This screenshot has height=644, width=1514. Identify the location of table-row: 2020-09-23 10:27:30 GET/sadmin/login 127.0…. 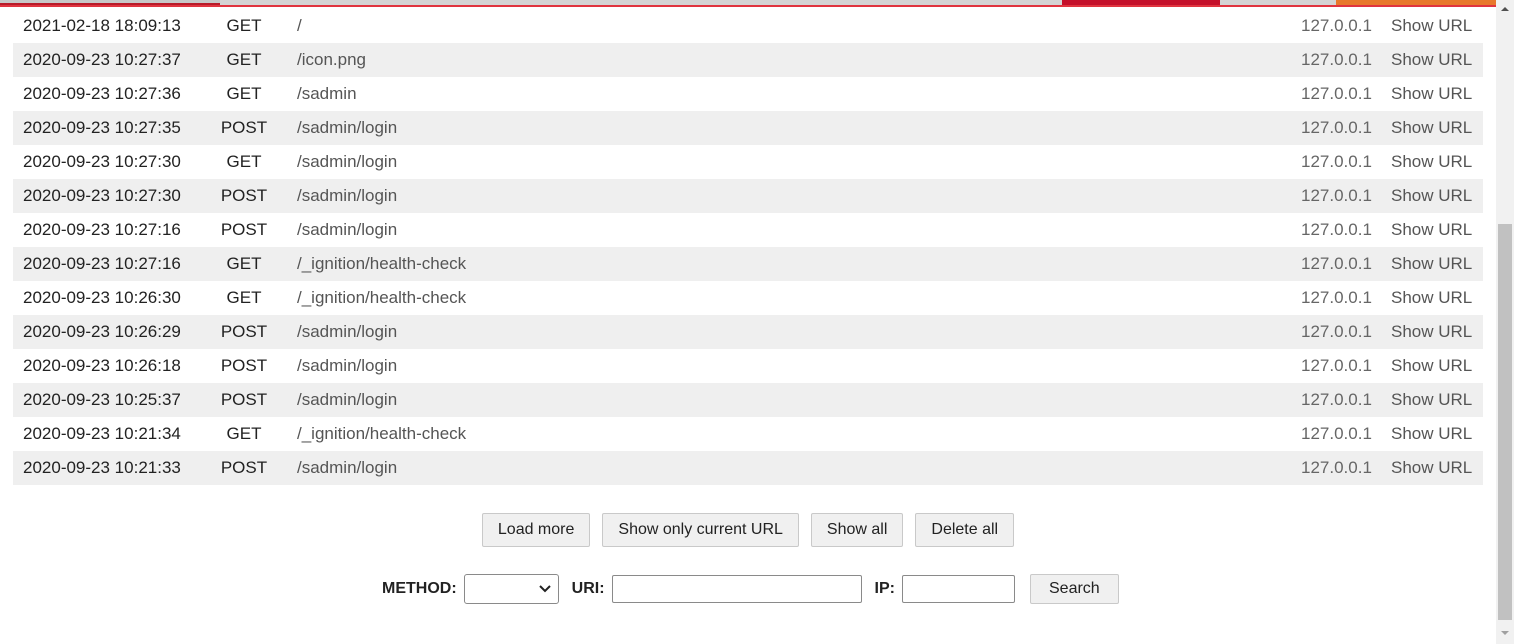
(748, 162).